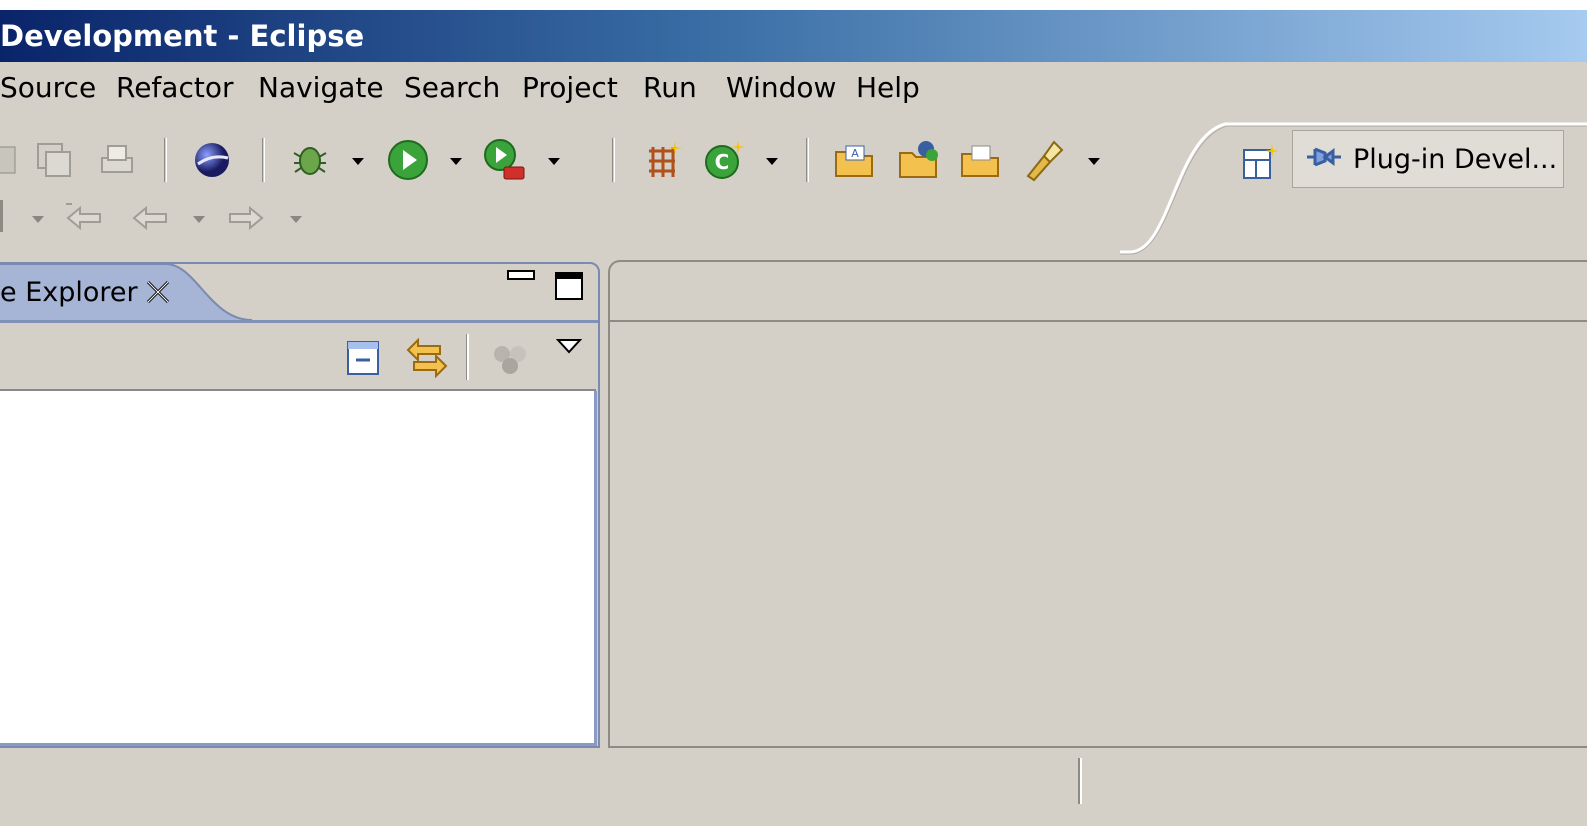 This screenshot has width=1587, height=836. I want to click on maximize-view-icon, so click(569, 286).